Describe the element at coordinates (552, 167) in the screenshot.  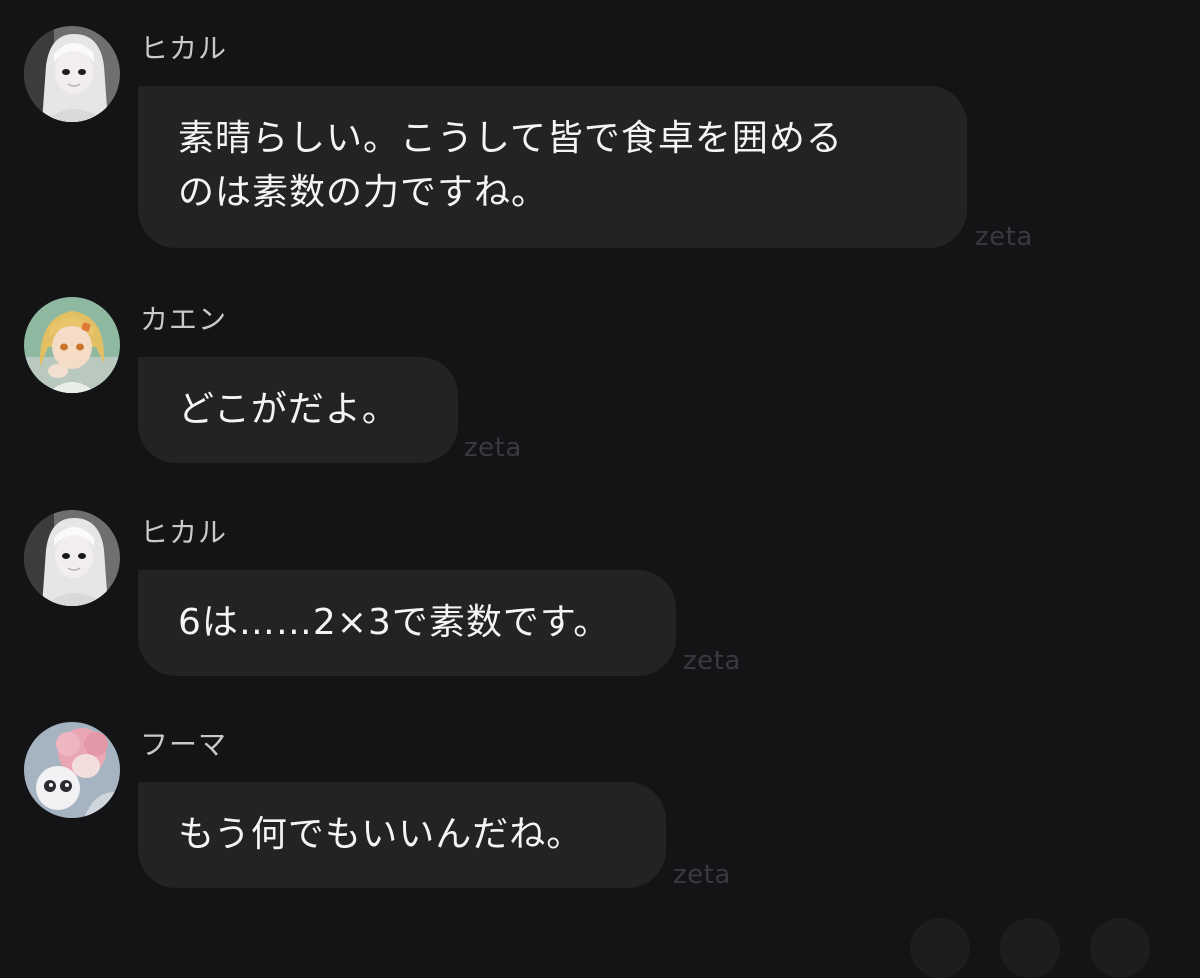
I see `message-bubble: 素晴らしい。こうして皆で食卓を囲める のは素数の力ですね。` at that location.